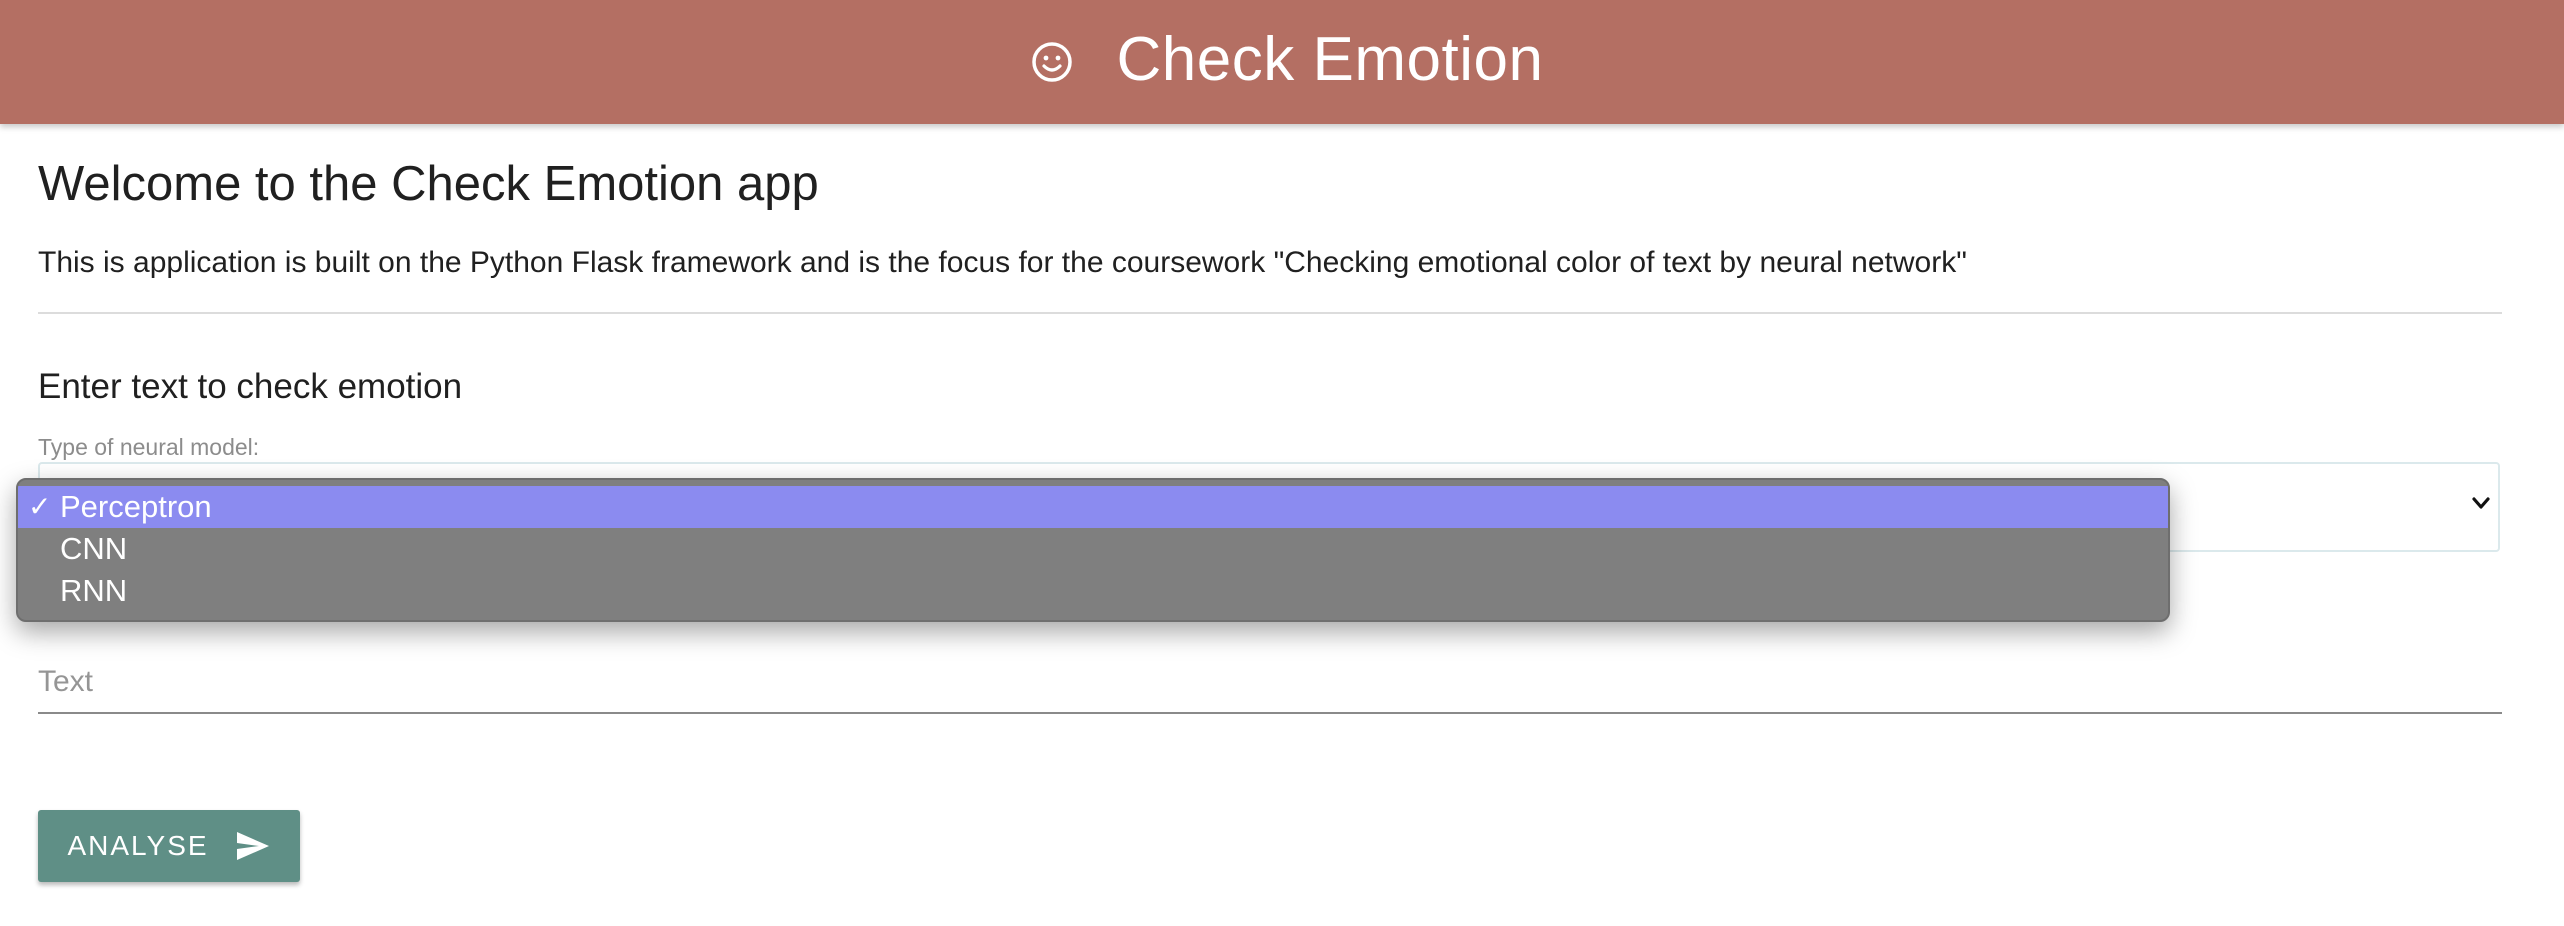 The image size is (2564, 926). I want to click on app-brand: Check Emotion, so click(1282, 59).